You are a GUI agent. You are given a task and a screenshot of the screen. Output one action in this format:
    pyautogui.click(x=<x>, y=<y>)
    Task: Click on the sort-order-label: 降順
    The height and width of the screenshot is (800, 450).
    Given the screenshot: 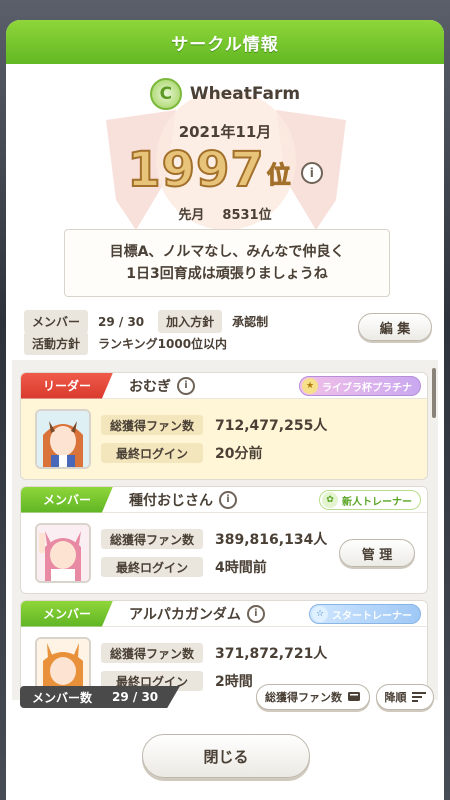 What is the action you would take?
    pyautogui.click(x=395, y=697)
    